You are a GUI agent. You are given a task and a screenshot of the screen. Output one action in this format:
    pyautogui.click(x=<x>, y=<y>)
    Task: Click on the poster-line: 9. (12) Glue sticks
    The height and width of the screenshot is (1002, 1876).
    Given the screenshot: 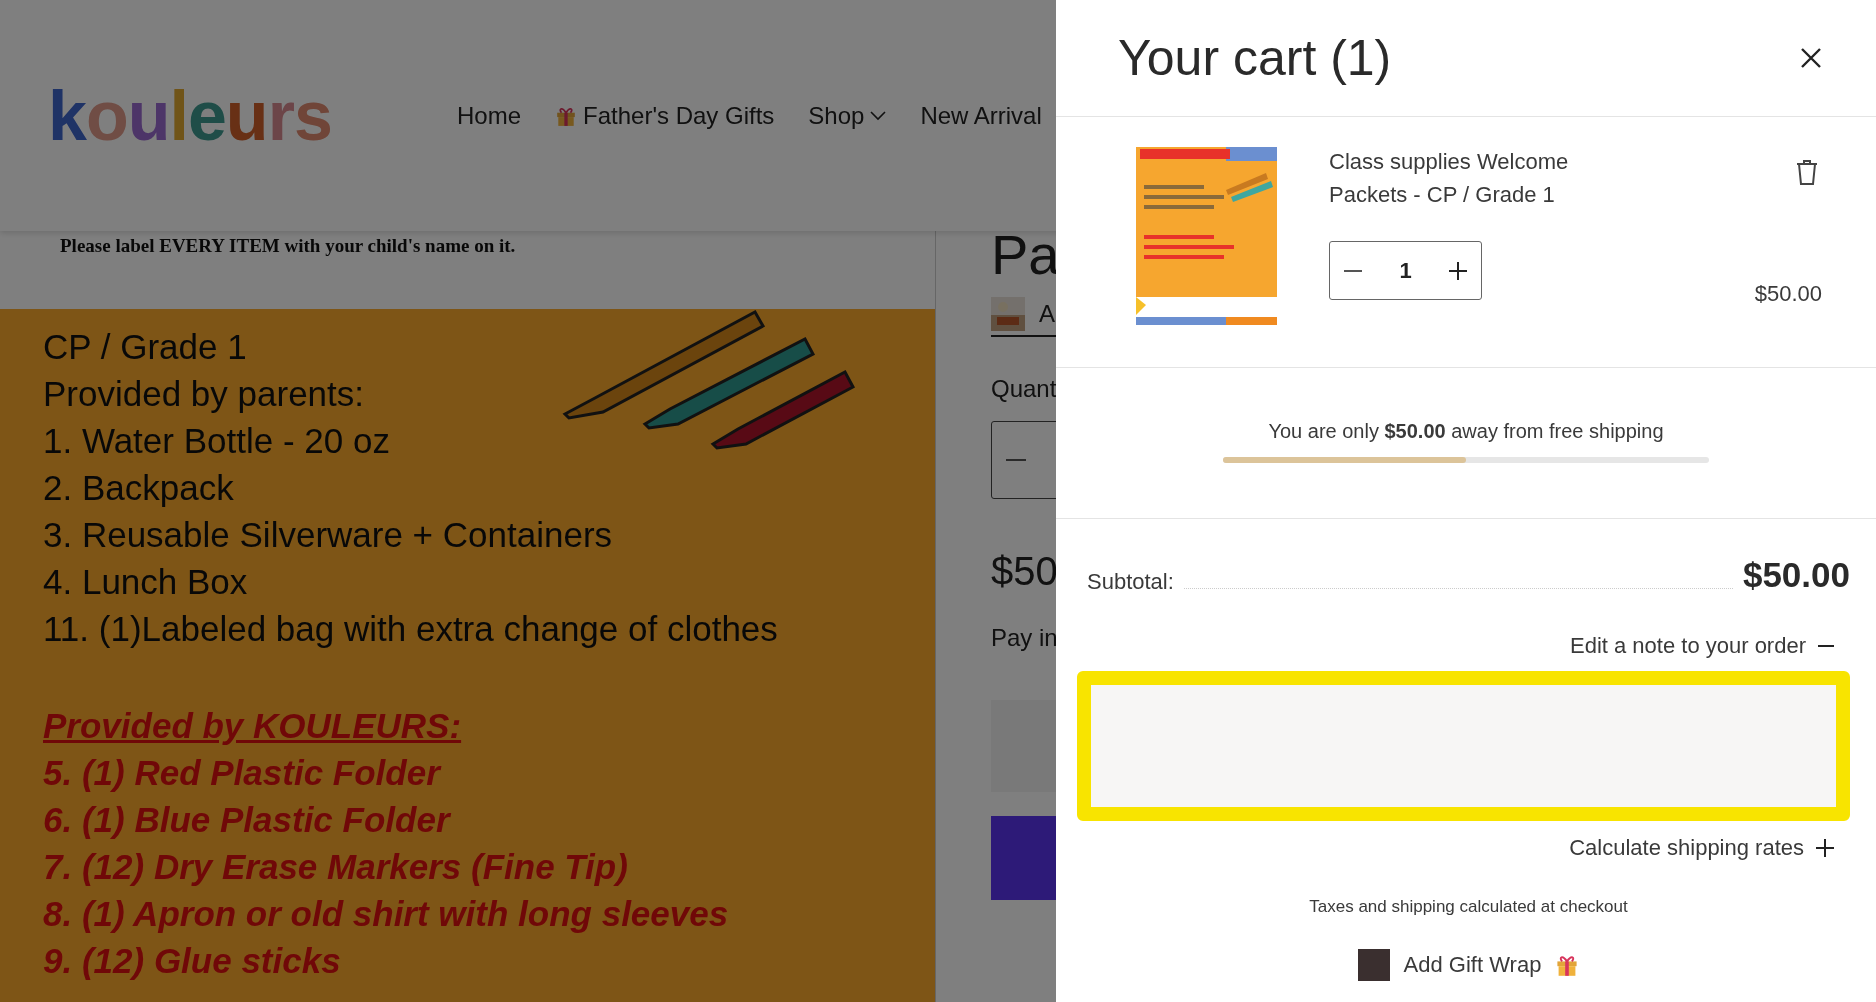 What is the action you would take?
    pyautogui.click(x=192, y=961)
    